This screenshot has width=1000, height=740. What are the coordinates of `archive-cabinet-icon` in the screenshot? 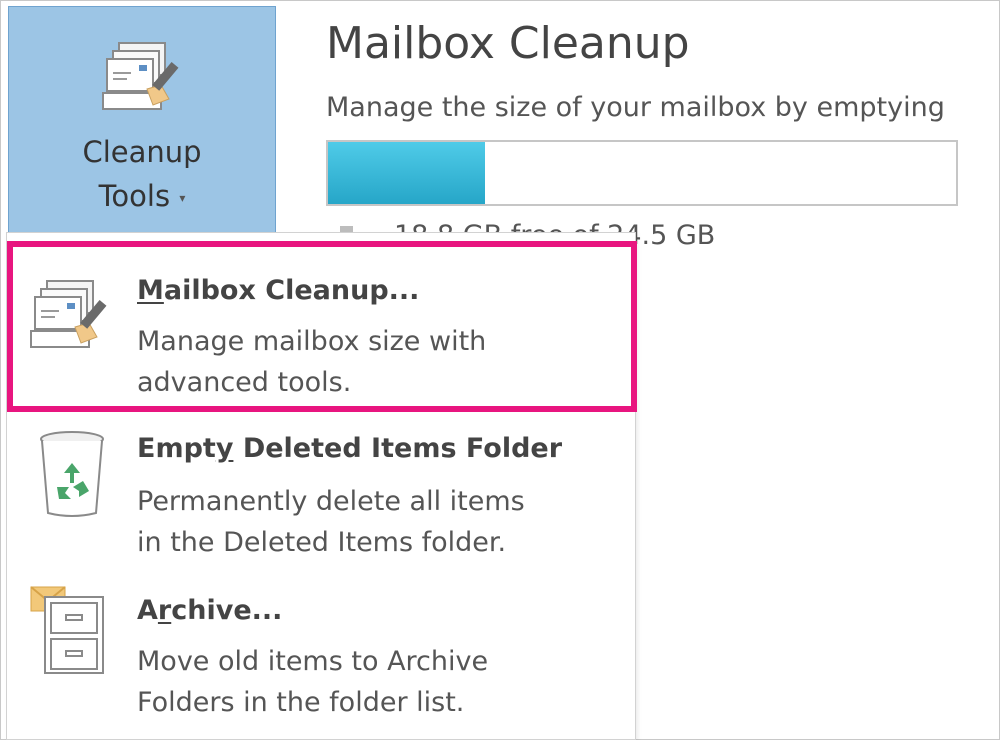 It's located at (67, 630).